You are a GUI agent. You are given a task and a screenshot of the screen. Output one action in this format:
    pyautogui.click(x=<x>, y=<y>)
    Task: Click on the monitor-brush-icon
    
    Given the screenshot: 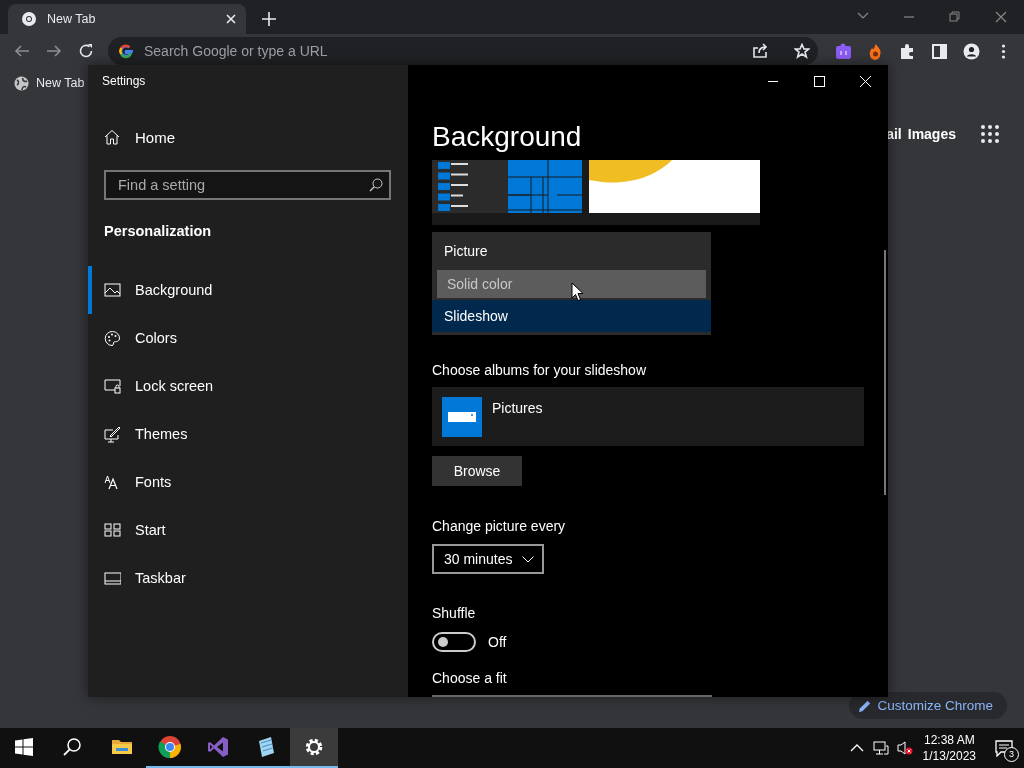 What is the action you would take?
    pyautogui.click(x=112, y=434)
    